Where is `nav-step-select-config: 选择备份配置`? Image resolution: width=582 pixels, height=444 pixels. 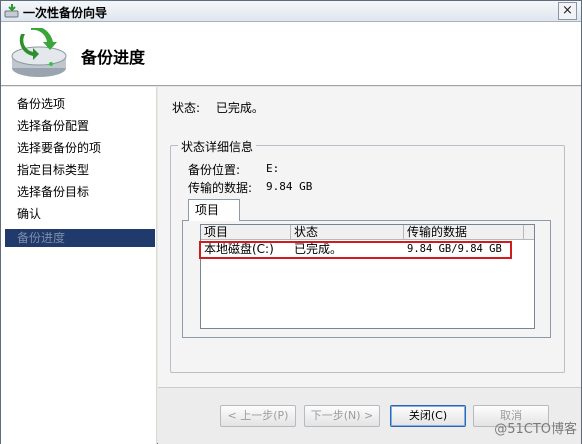
nav-step-select-config: 选择备份配置 is located at coordinates (80, 126).